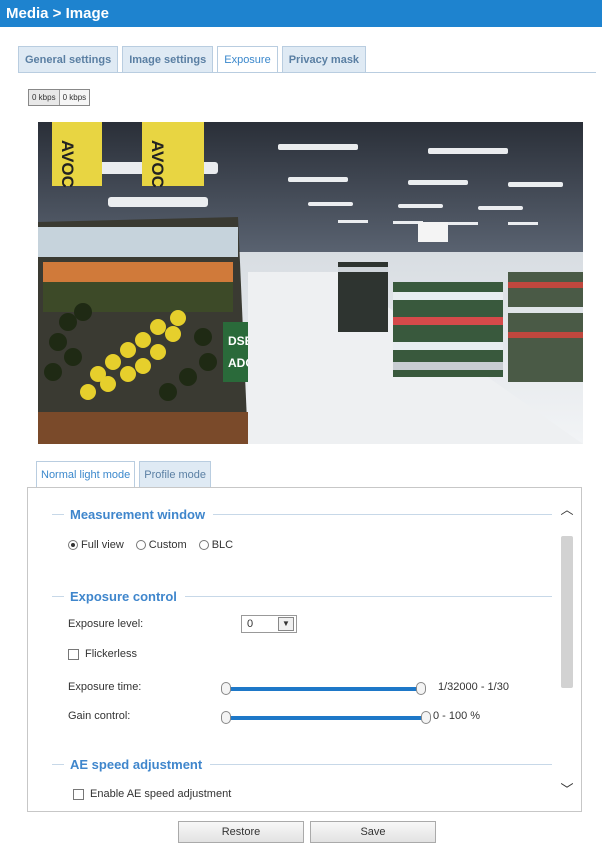 The image size is (602, 850). Describe the element at coordinates (68, 59) in the screenshot. I see `tab-general-settings: General settings` at that location.